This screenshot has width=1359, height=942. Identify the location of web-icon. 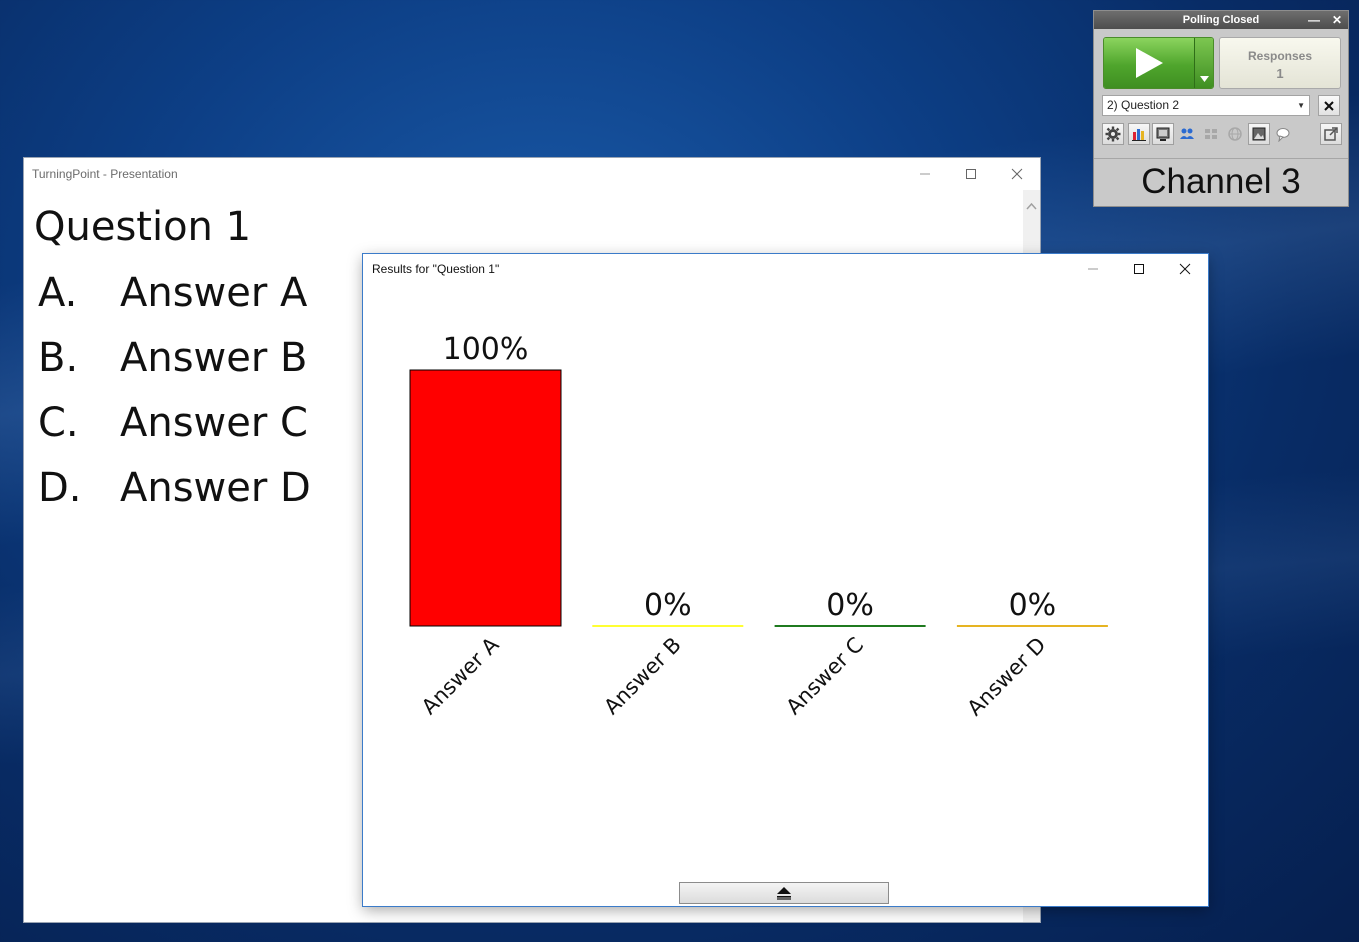
(1235, 134).